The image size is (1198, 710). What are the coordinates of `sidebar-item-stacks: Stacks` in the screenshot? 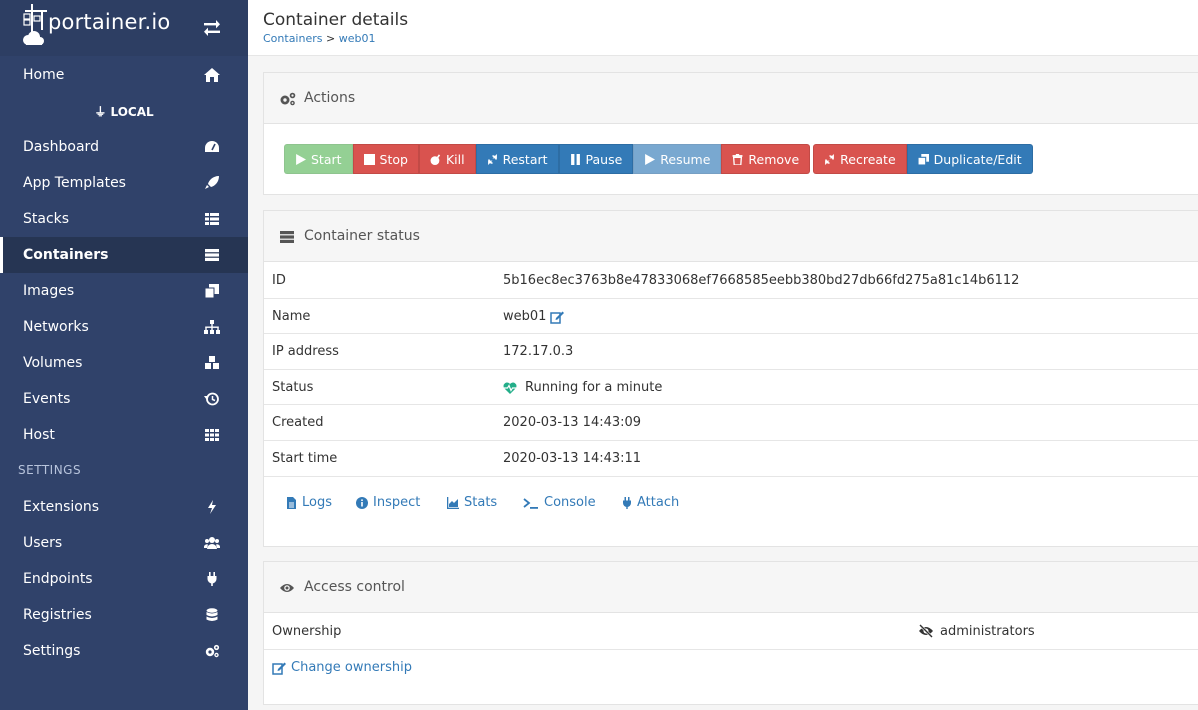 It's located at (124, 219).